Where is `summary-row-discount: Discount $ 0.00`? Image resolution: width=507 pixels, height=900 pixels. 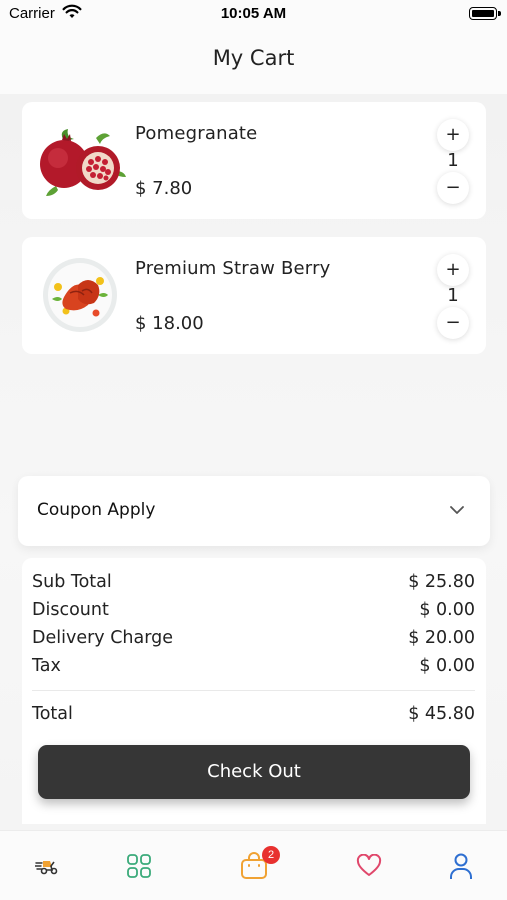
summary-row-discount: Discount $ 0.00 is located at coordinates (253, 610).